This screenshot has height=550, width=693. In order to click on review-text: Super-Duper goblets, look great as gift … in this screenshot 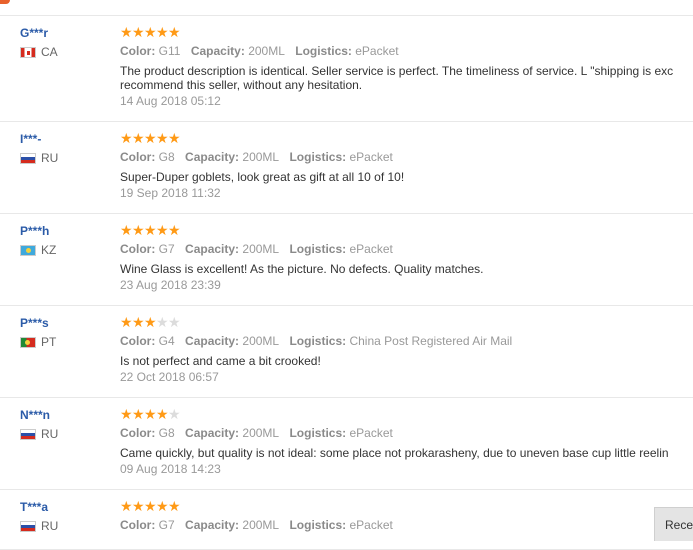, I will do `click(406, 177)`.